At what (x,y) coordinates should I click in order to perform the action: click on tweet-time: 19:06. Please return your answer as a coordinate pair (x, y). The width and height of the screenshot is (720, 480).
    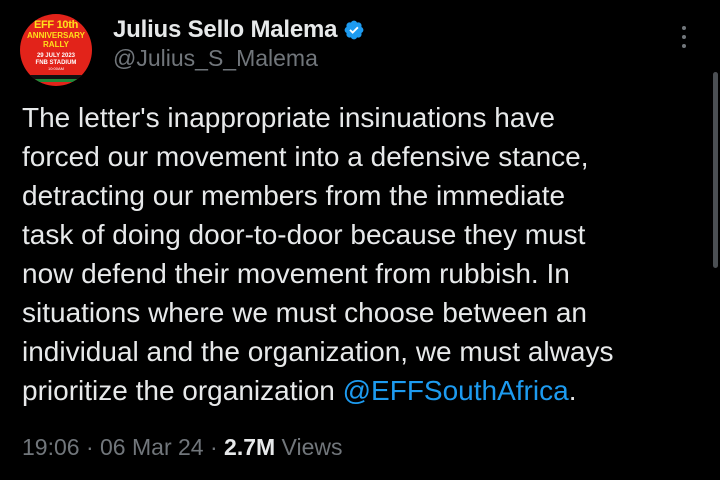
    Looking at the image, I should click on (51, 447).